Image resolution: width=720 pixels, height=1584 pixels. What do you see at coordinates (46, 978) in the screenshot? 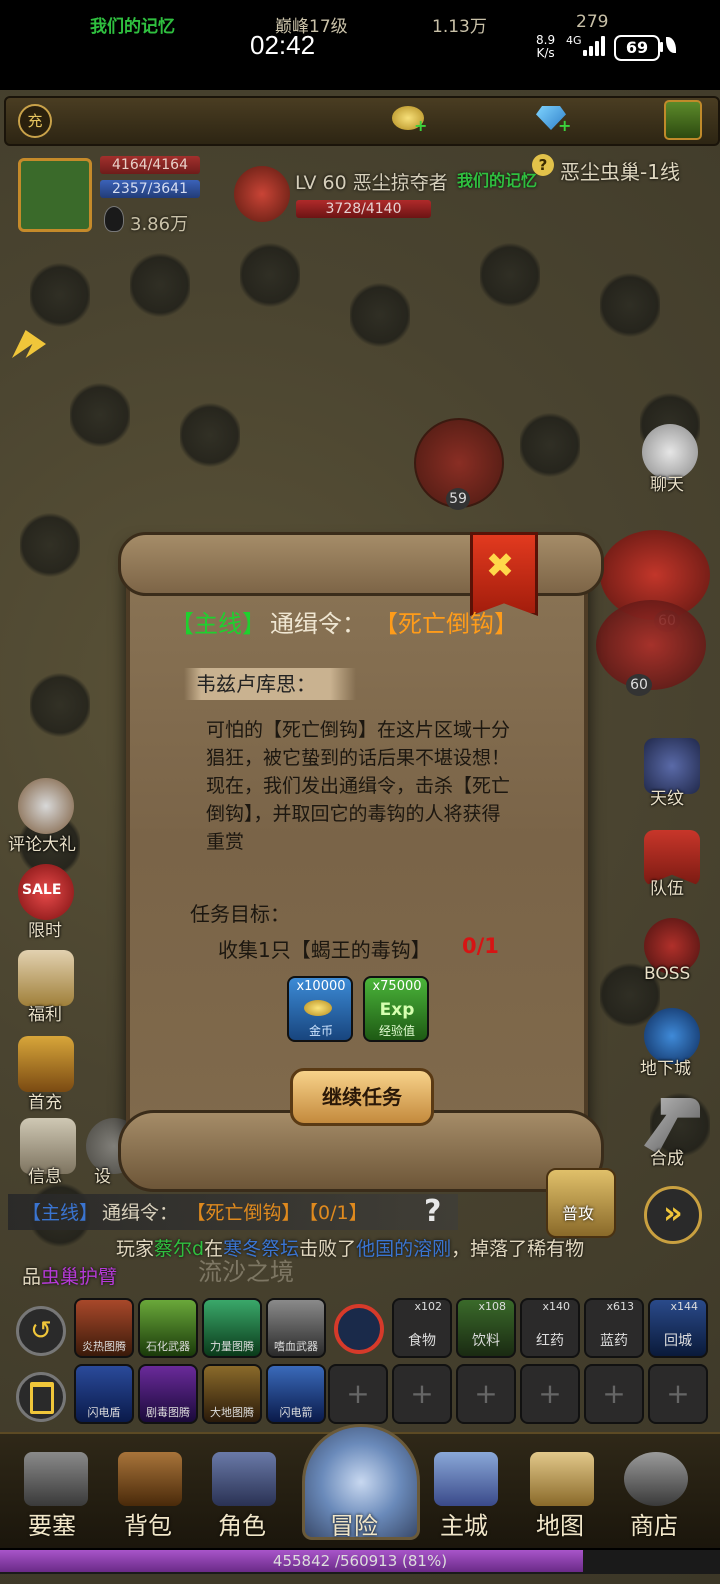
I see `welfare-gift-icon` at bounding box center [46, 978].